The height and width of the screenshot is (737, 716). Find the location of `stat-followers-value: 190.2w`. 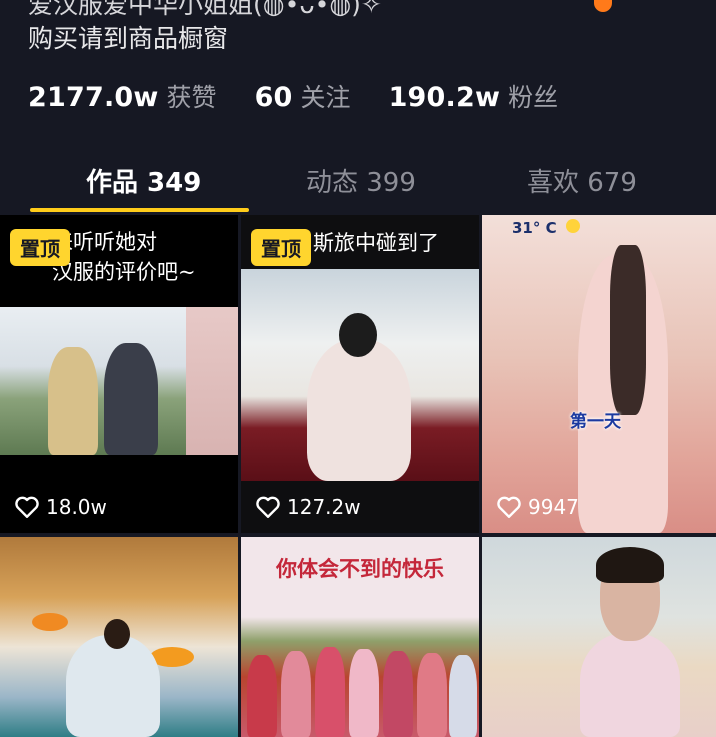

stat-followers-value: 190.2w is located at coordinates (444, 97).